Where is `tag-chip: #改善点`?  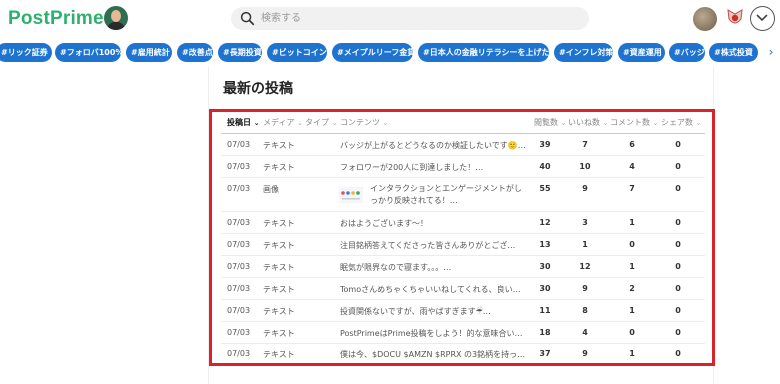 tag-chip: #改善点 is located at coordinates (195, 52).